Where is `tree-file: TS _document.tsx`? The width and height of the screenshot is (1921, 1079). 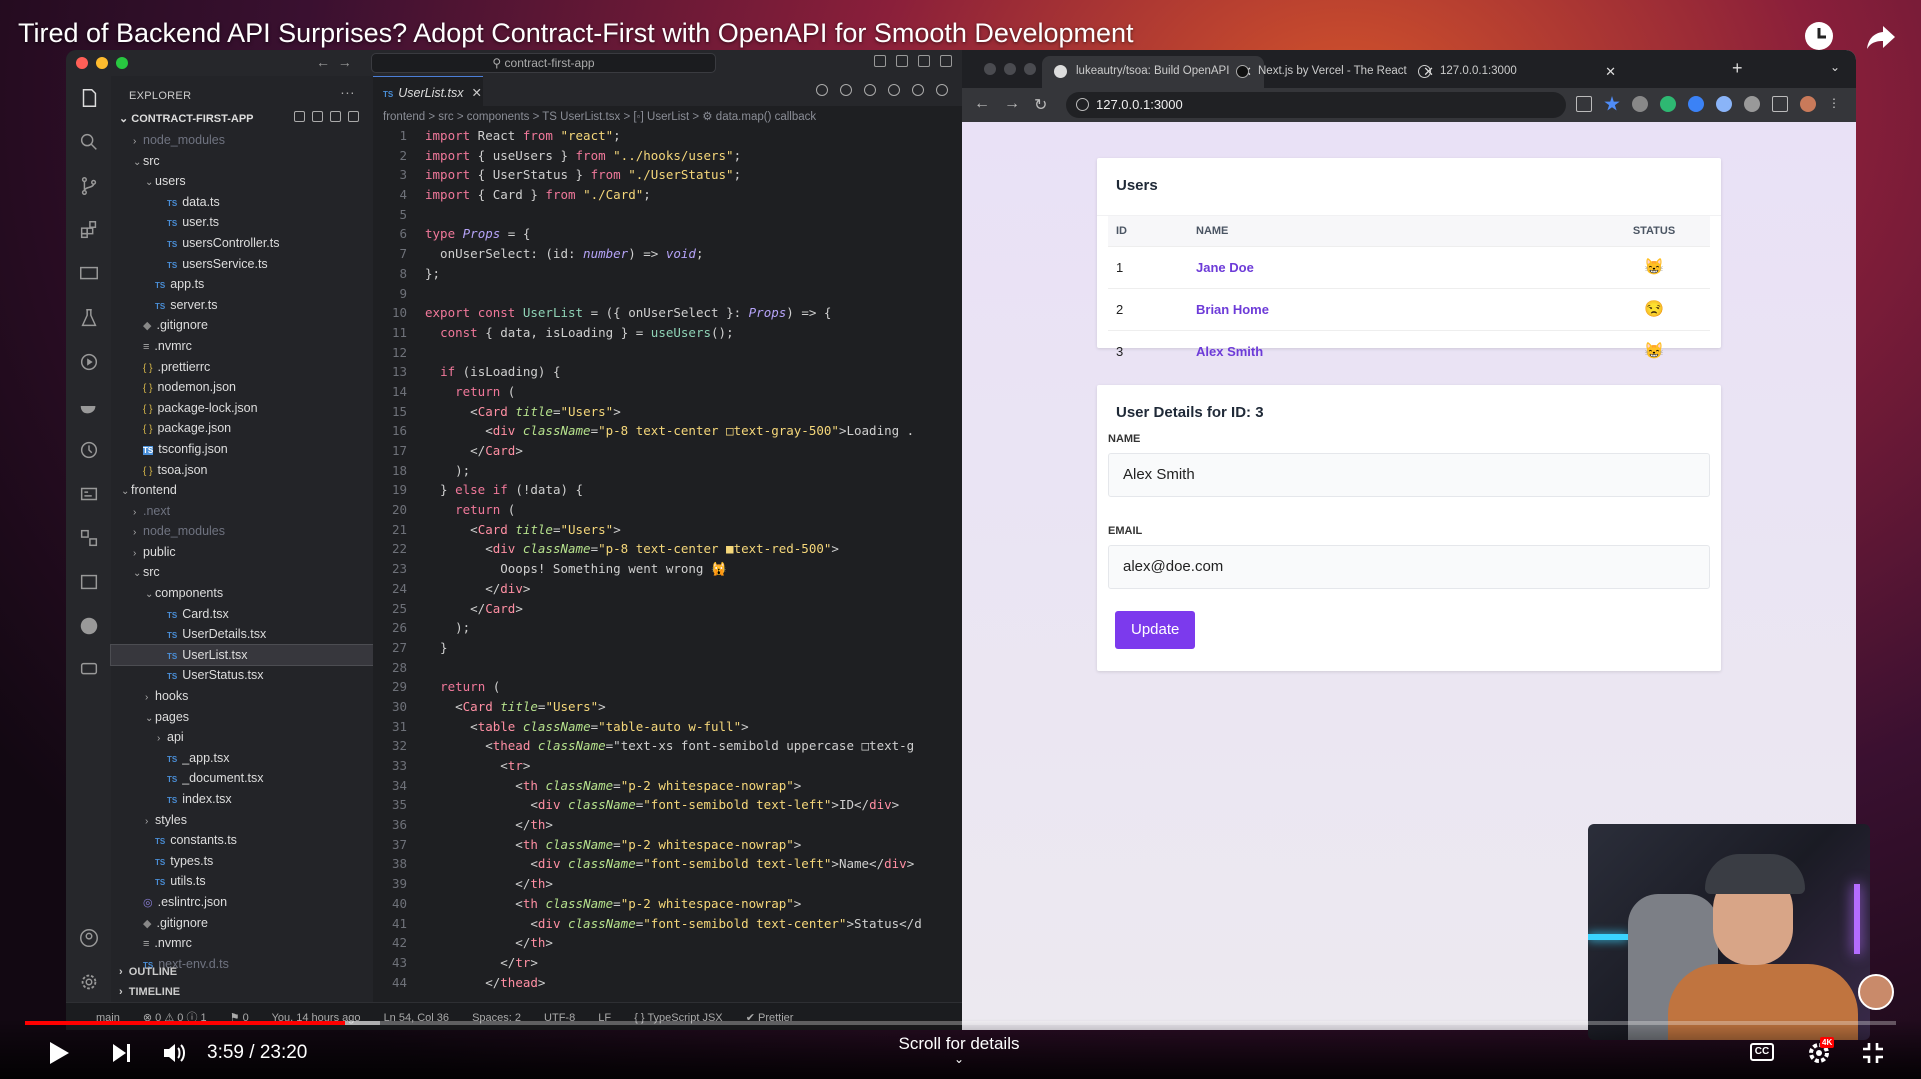 tree-file: TS _document.tsx is located at coordinates (242, 778).